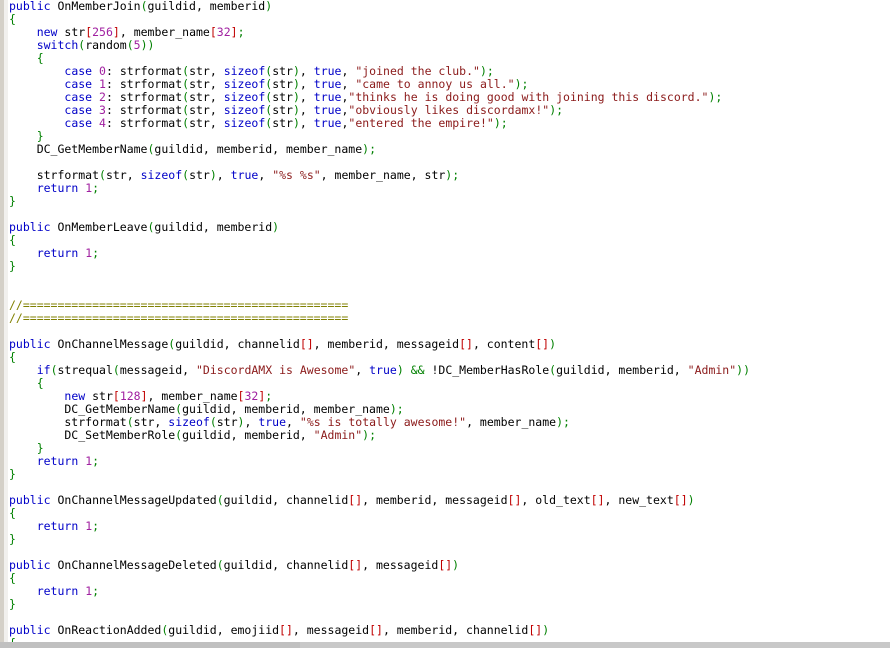 The height and width of the screenshot is (648, 890). What do you see at coordinates (54, 175) in the screenshot?
I see `code-token: strformat` at bounding box center [54, 175].